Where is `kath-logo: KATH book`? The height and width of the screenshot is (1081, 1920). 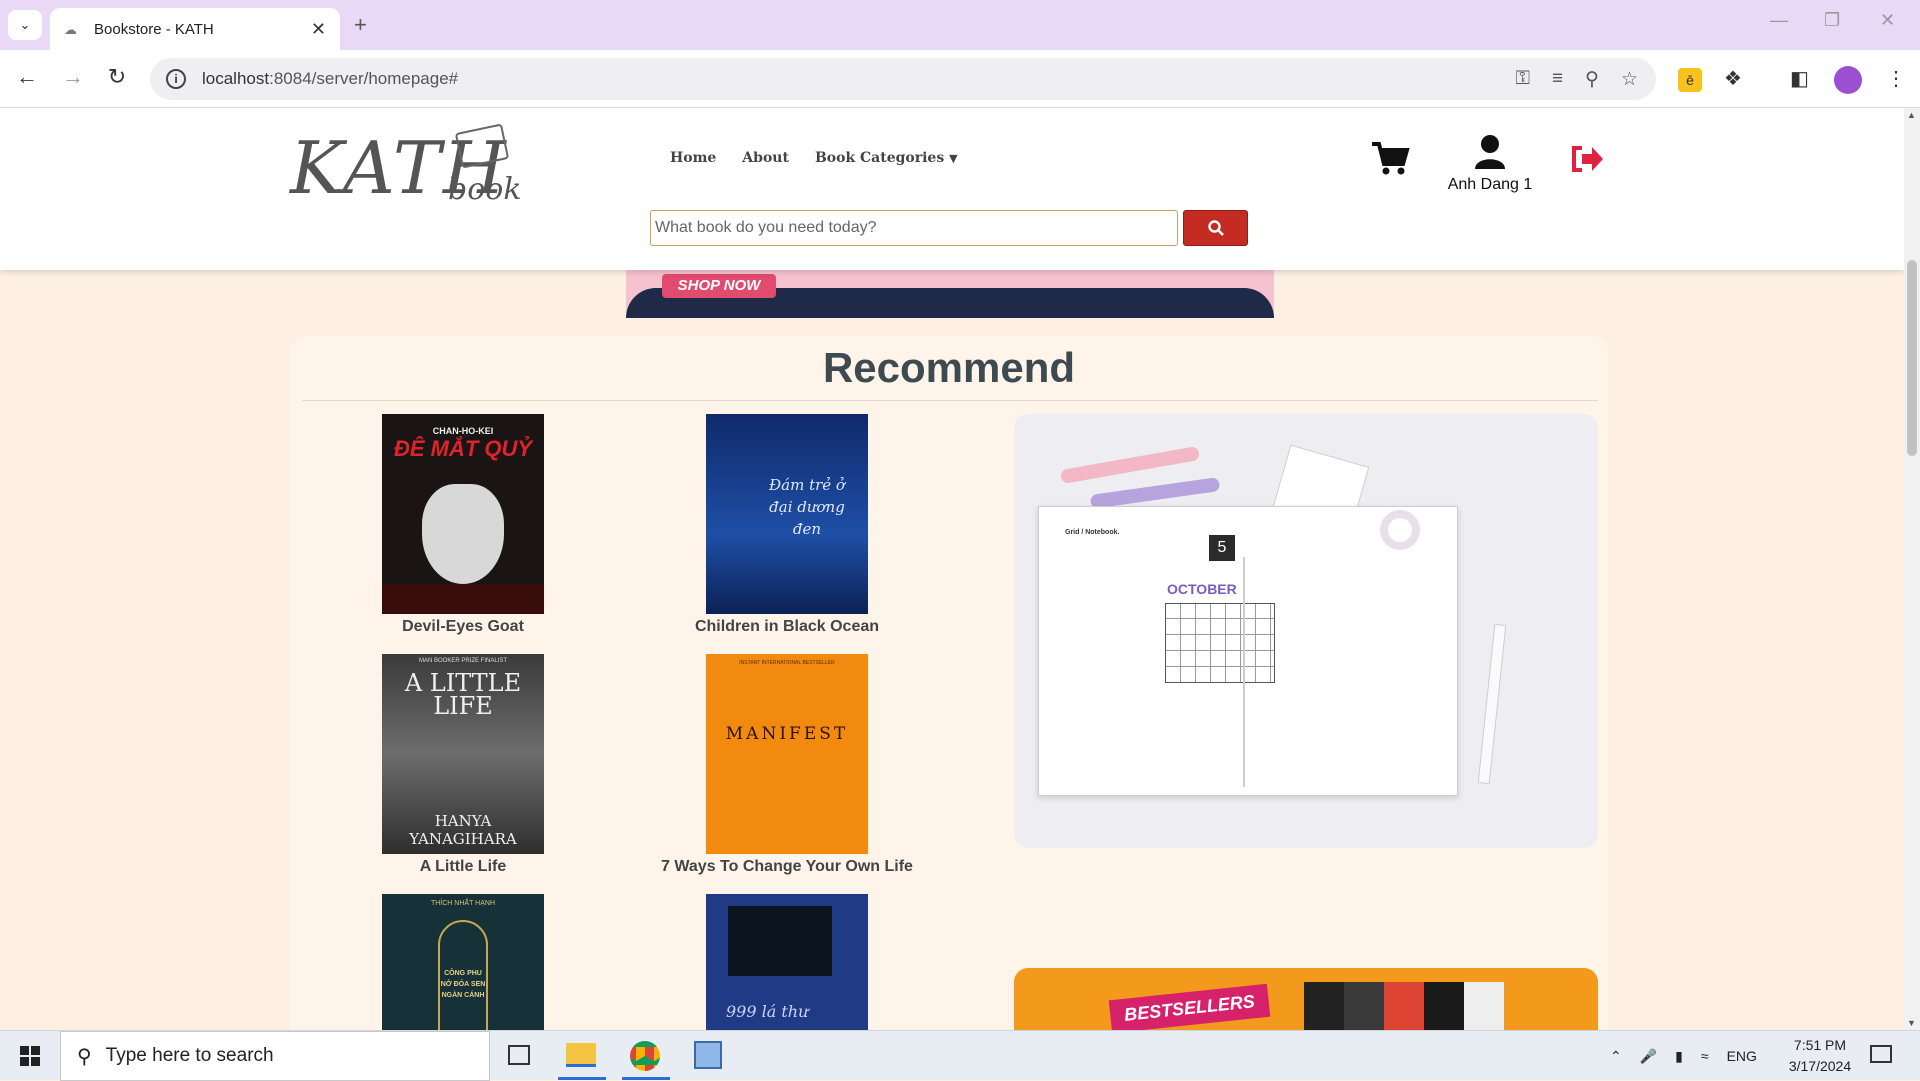
kath-logo: KATH book is located at coordinates (406, 167).